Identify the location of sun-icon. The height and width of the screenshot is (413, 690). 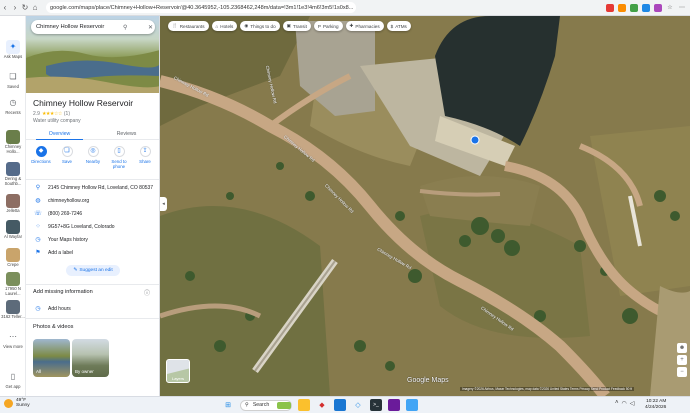
(8, 403).